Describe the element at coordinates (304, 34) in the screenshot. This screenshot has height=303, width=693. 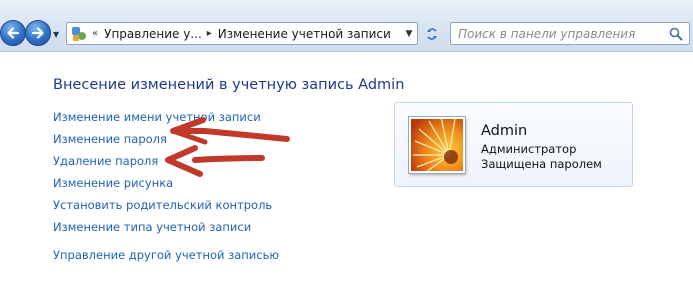
I see `breadcrumb-current: Изменение учетной записи` at that location.